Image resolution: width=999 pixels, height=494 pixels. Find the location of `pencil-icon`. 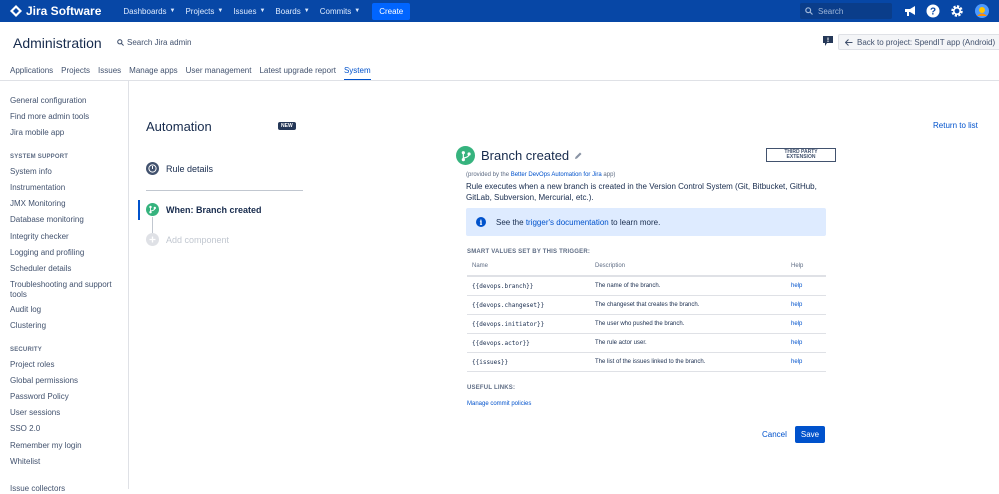

pencil-icon is located at coordinates (578, 155).